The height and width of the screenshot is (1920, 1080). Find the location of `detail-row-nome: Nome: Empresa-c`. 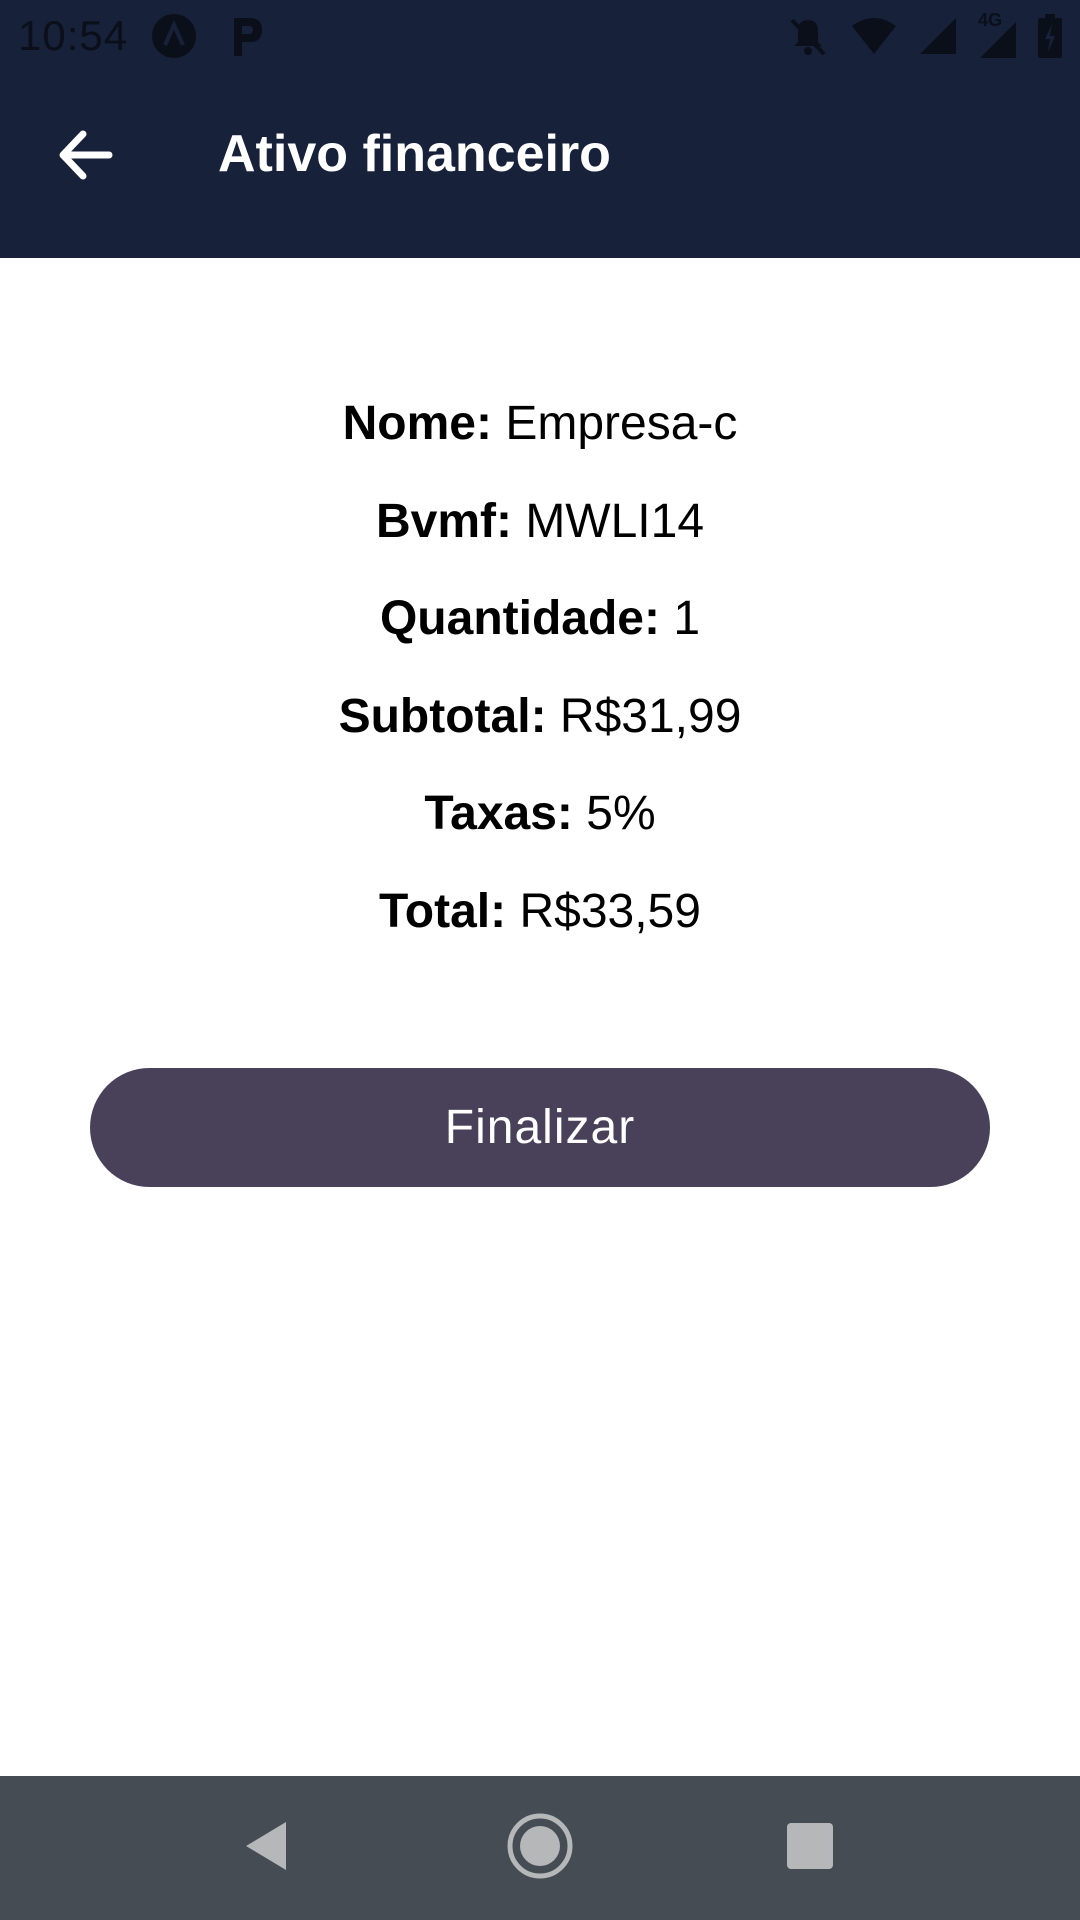

detail-row-nome: Nome: Empresa-c is located at coordinates (540, 433).